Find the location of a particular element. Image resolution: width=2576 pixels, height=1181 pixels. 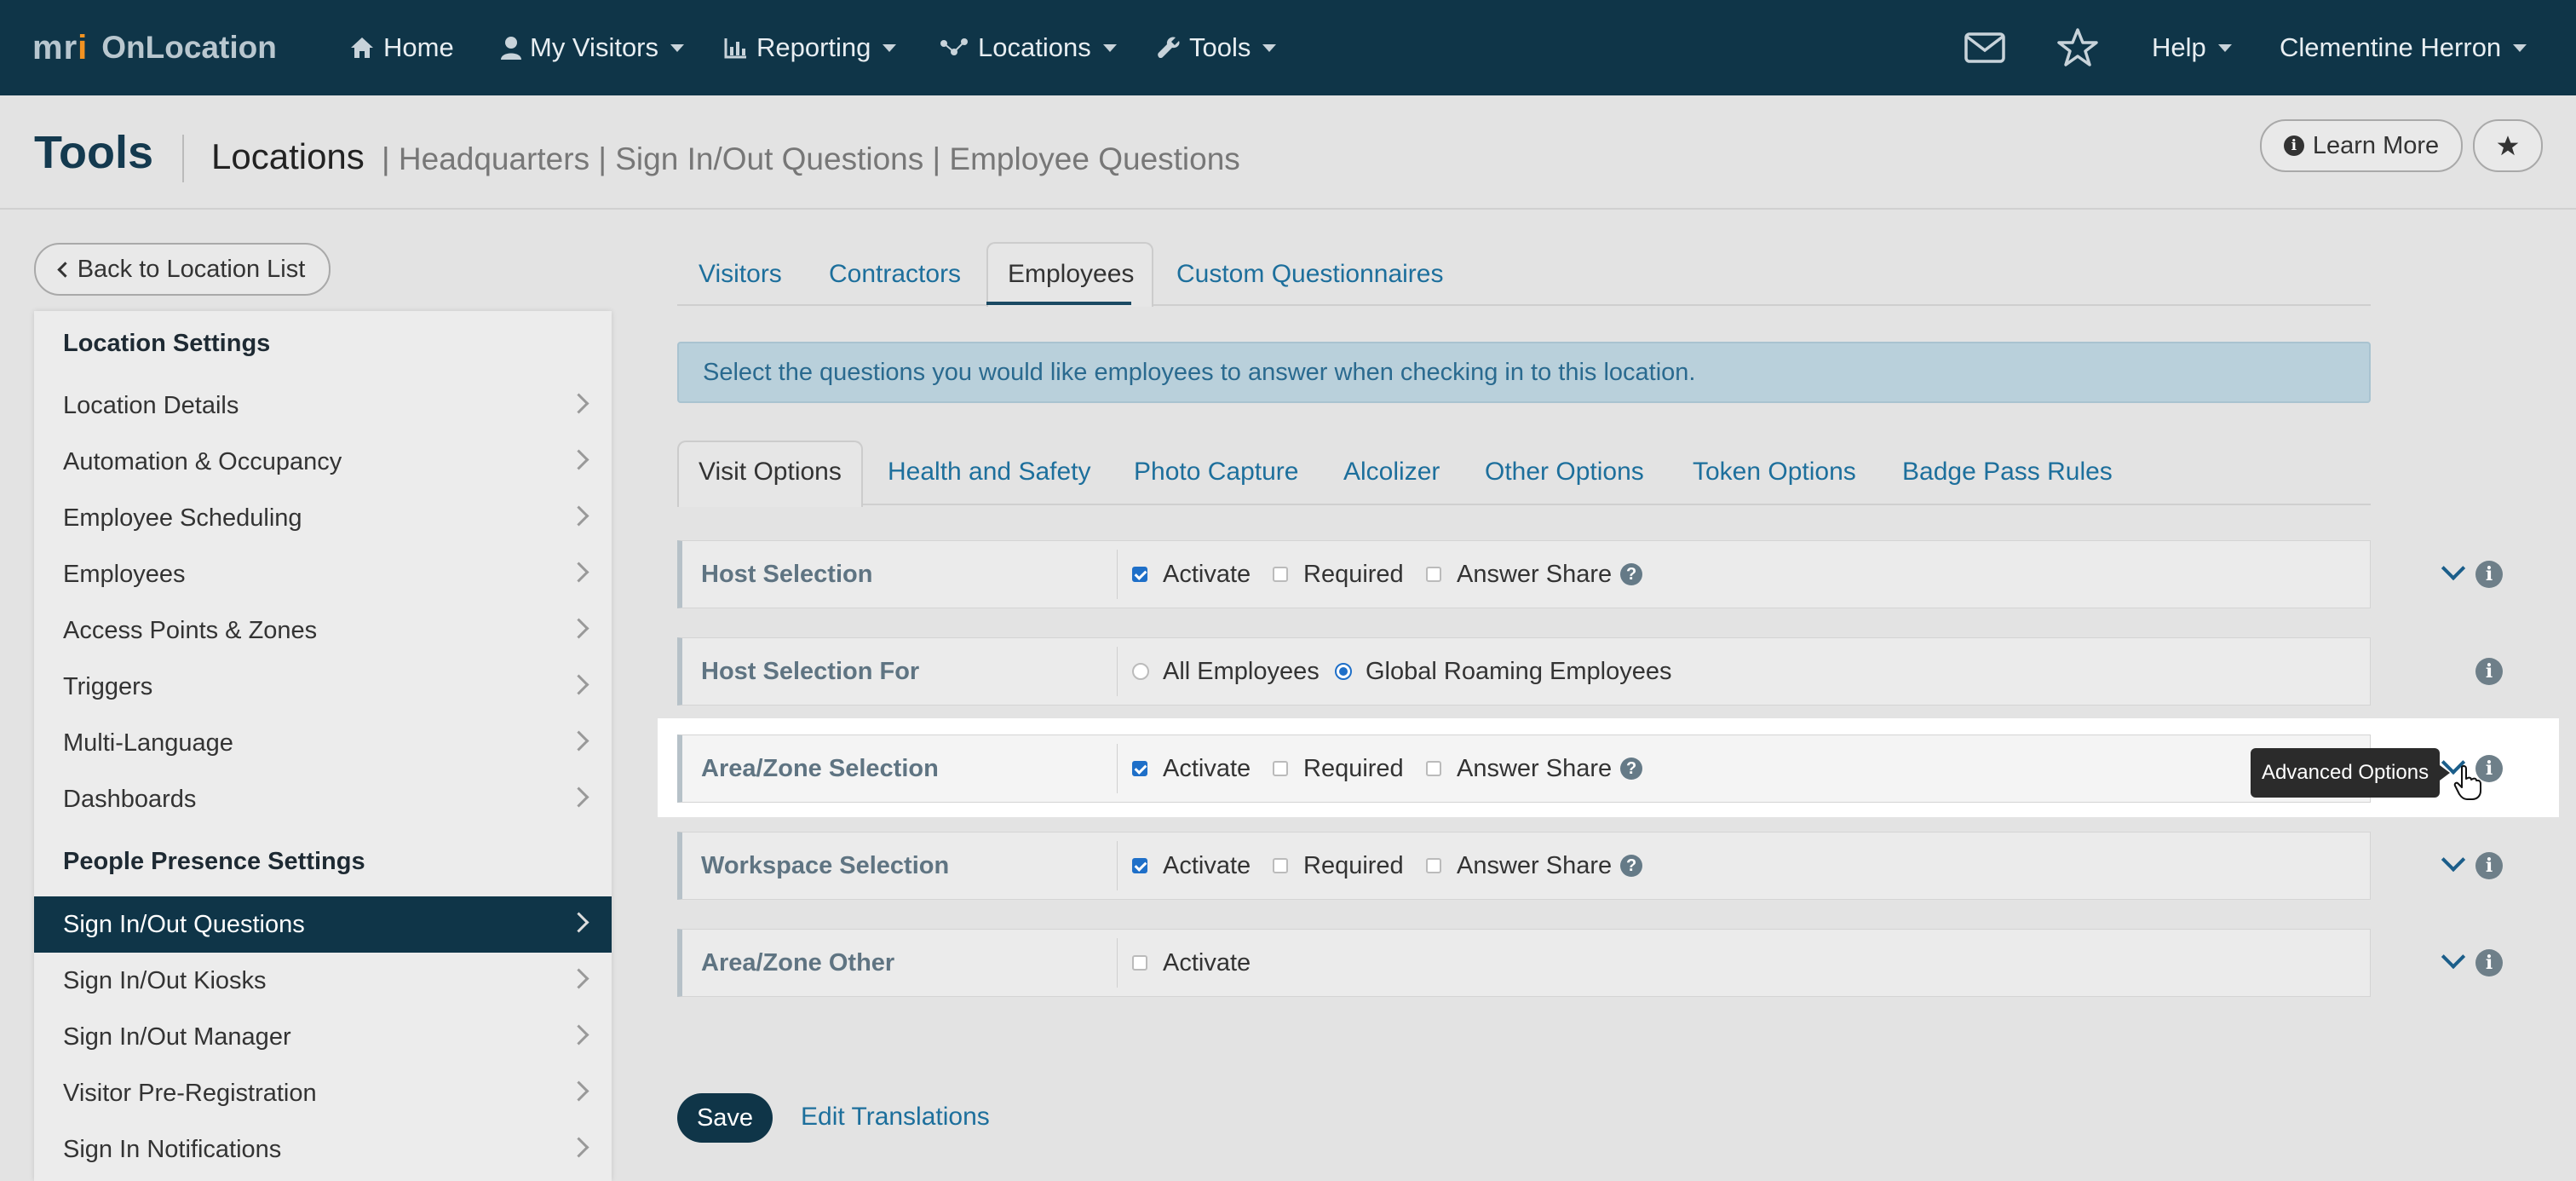

active-tab-indicator is located at coordinates (1058, 303).